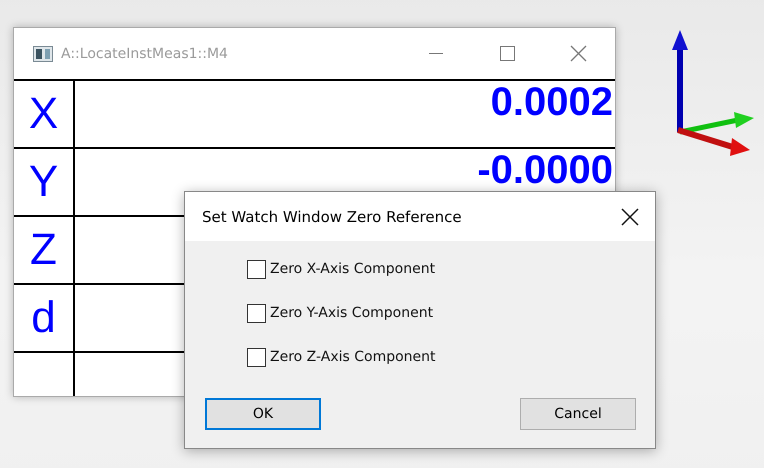  What do you see at coordinates (545, 170) in the screenshot?
I see `axis-value: -0.0000` at bounding box center [545, 170].